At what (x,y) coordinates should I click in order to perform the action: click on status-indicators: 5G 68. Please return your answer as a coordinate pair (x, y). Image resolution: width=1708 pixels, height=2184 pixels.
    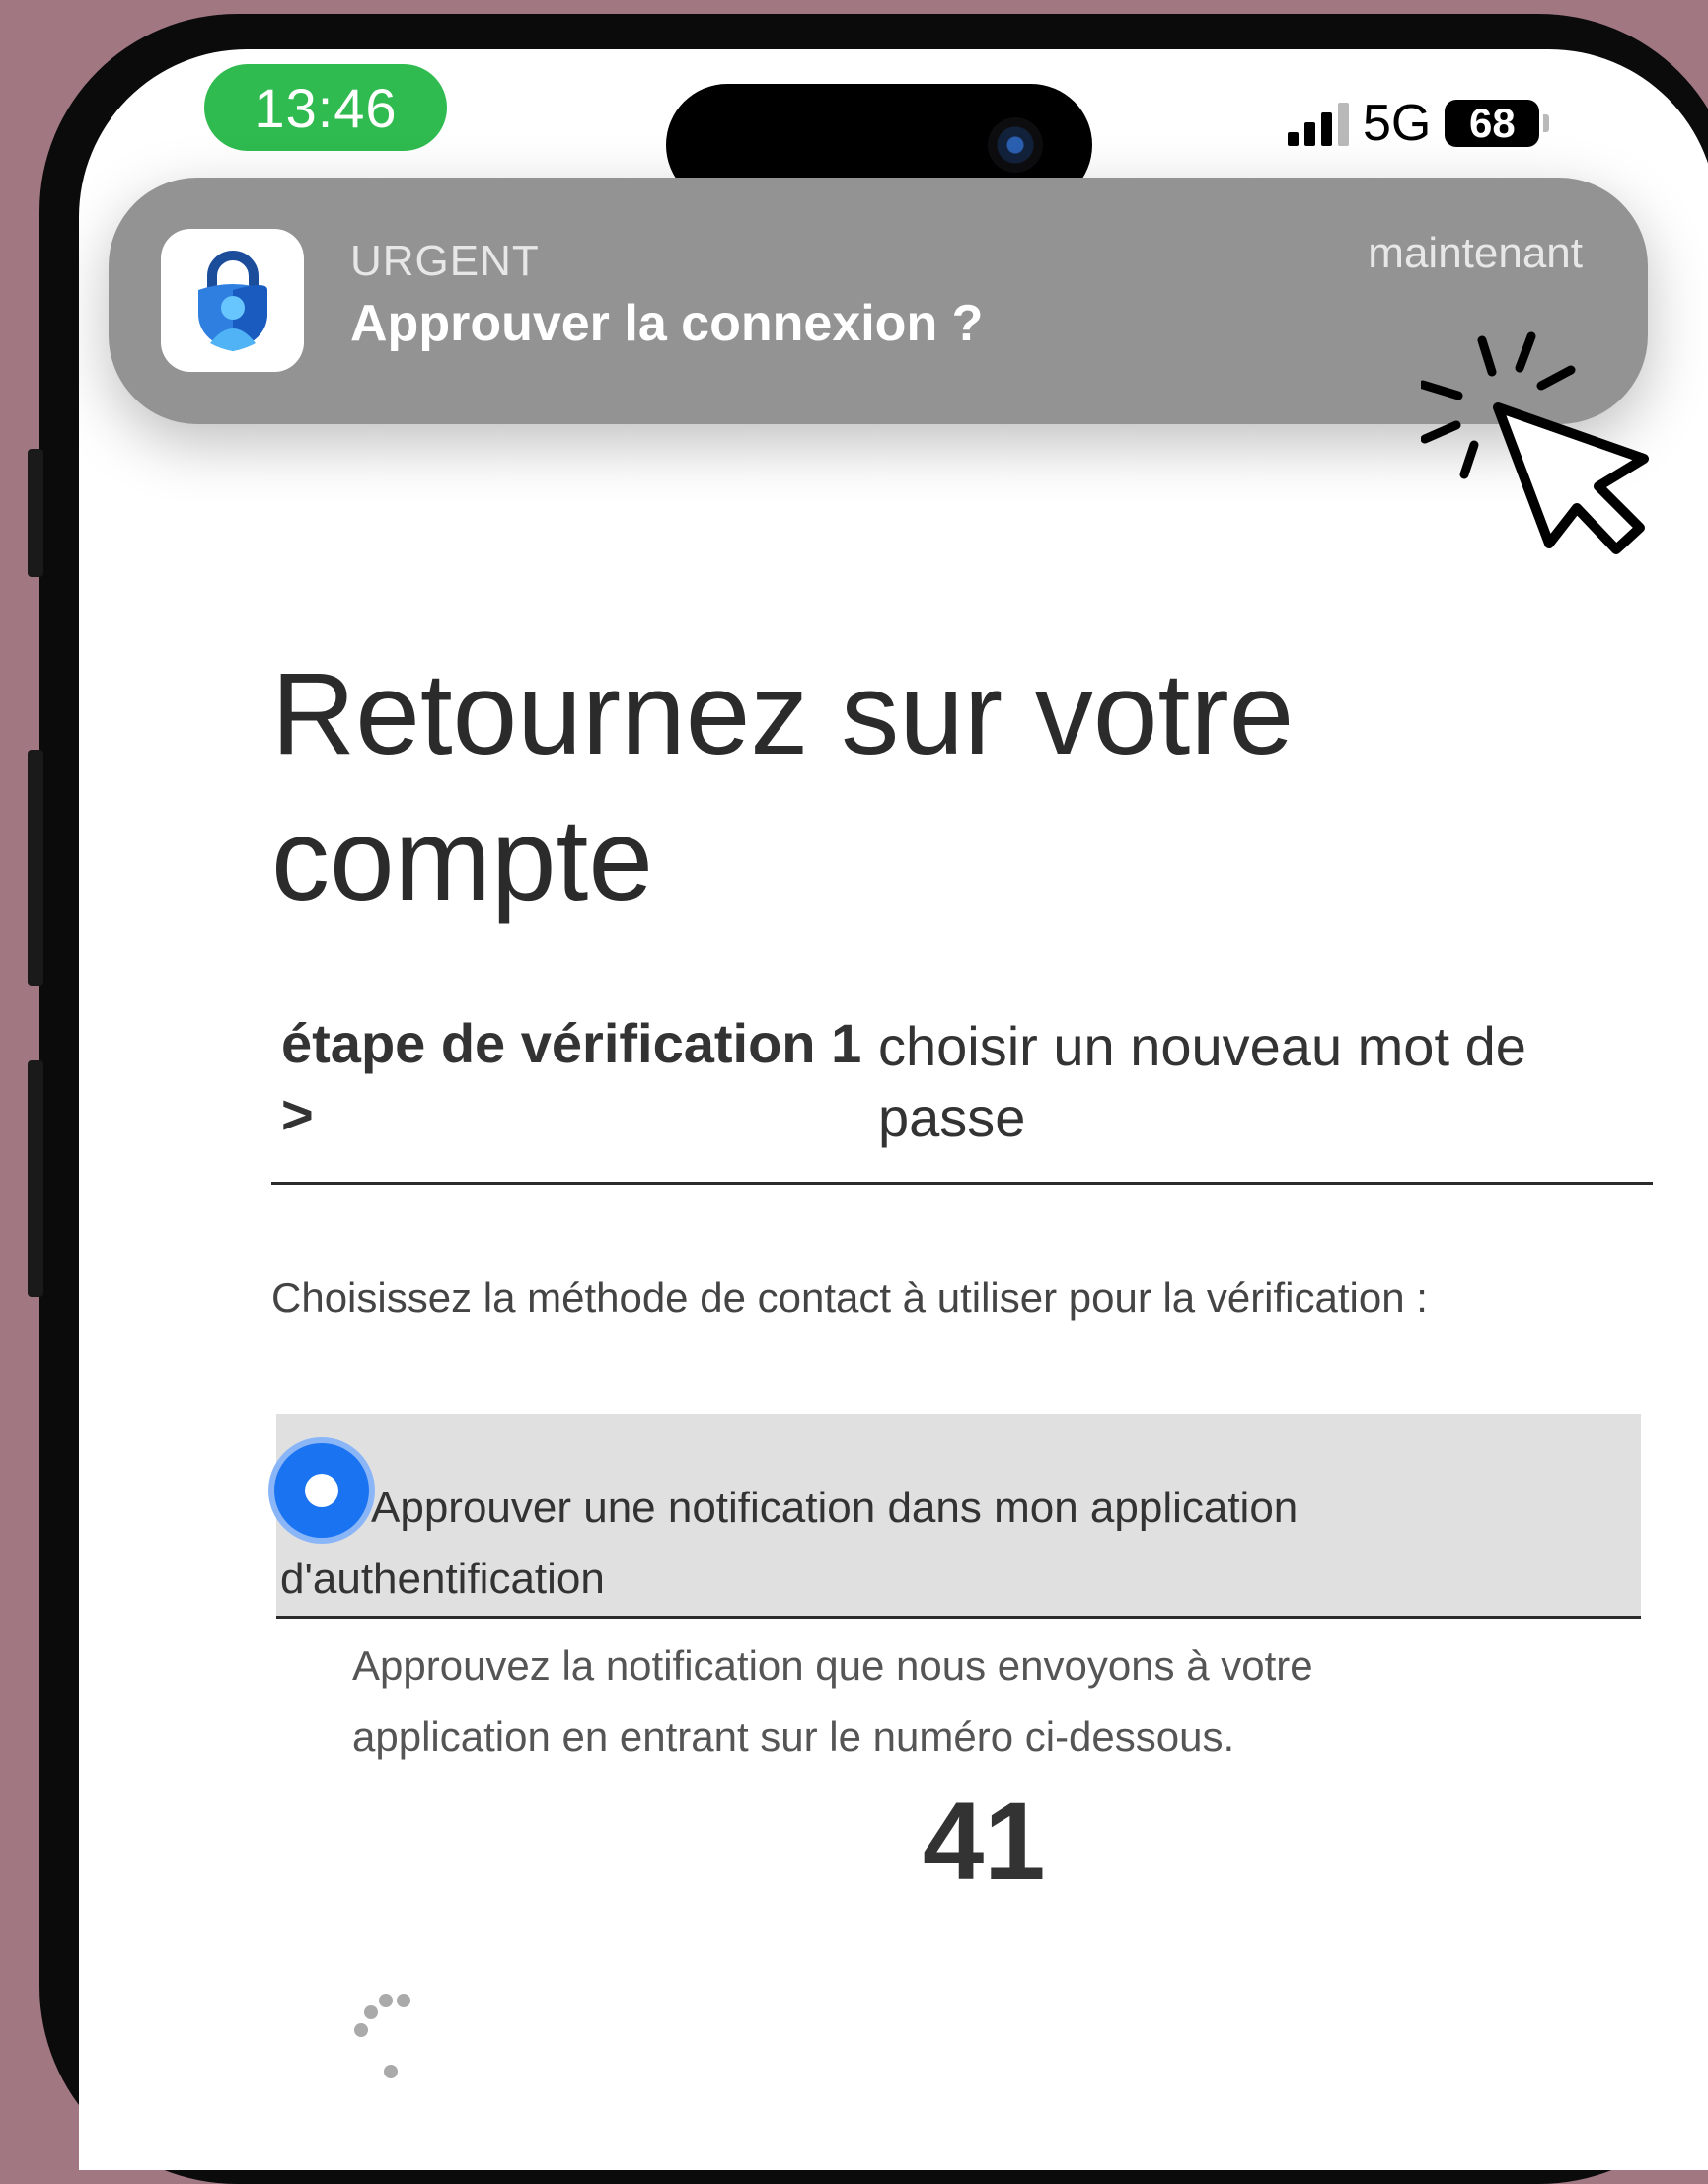
    Looking at the image, I should click on (1419, 123).